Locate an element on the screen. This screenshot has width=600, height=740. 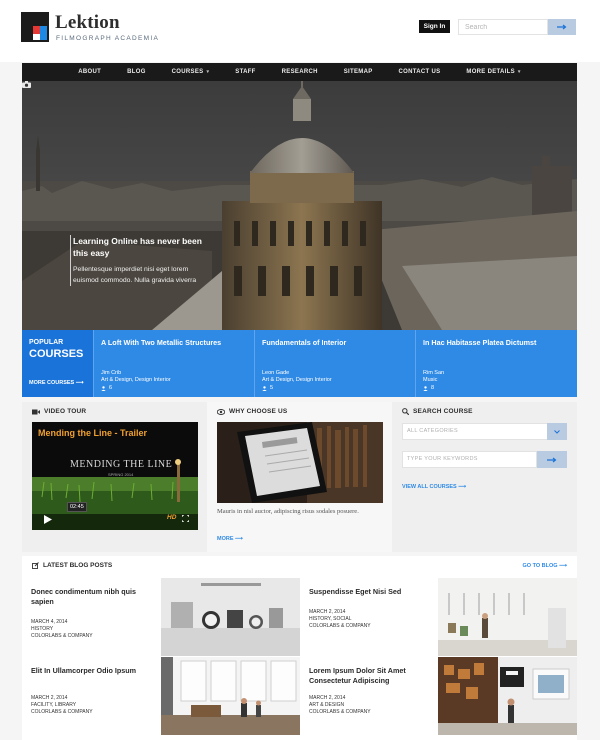
popular-label: POPULAR is located at coordinates (46, 342).